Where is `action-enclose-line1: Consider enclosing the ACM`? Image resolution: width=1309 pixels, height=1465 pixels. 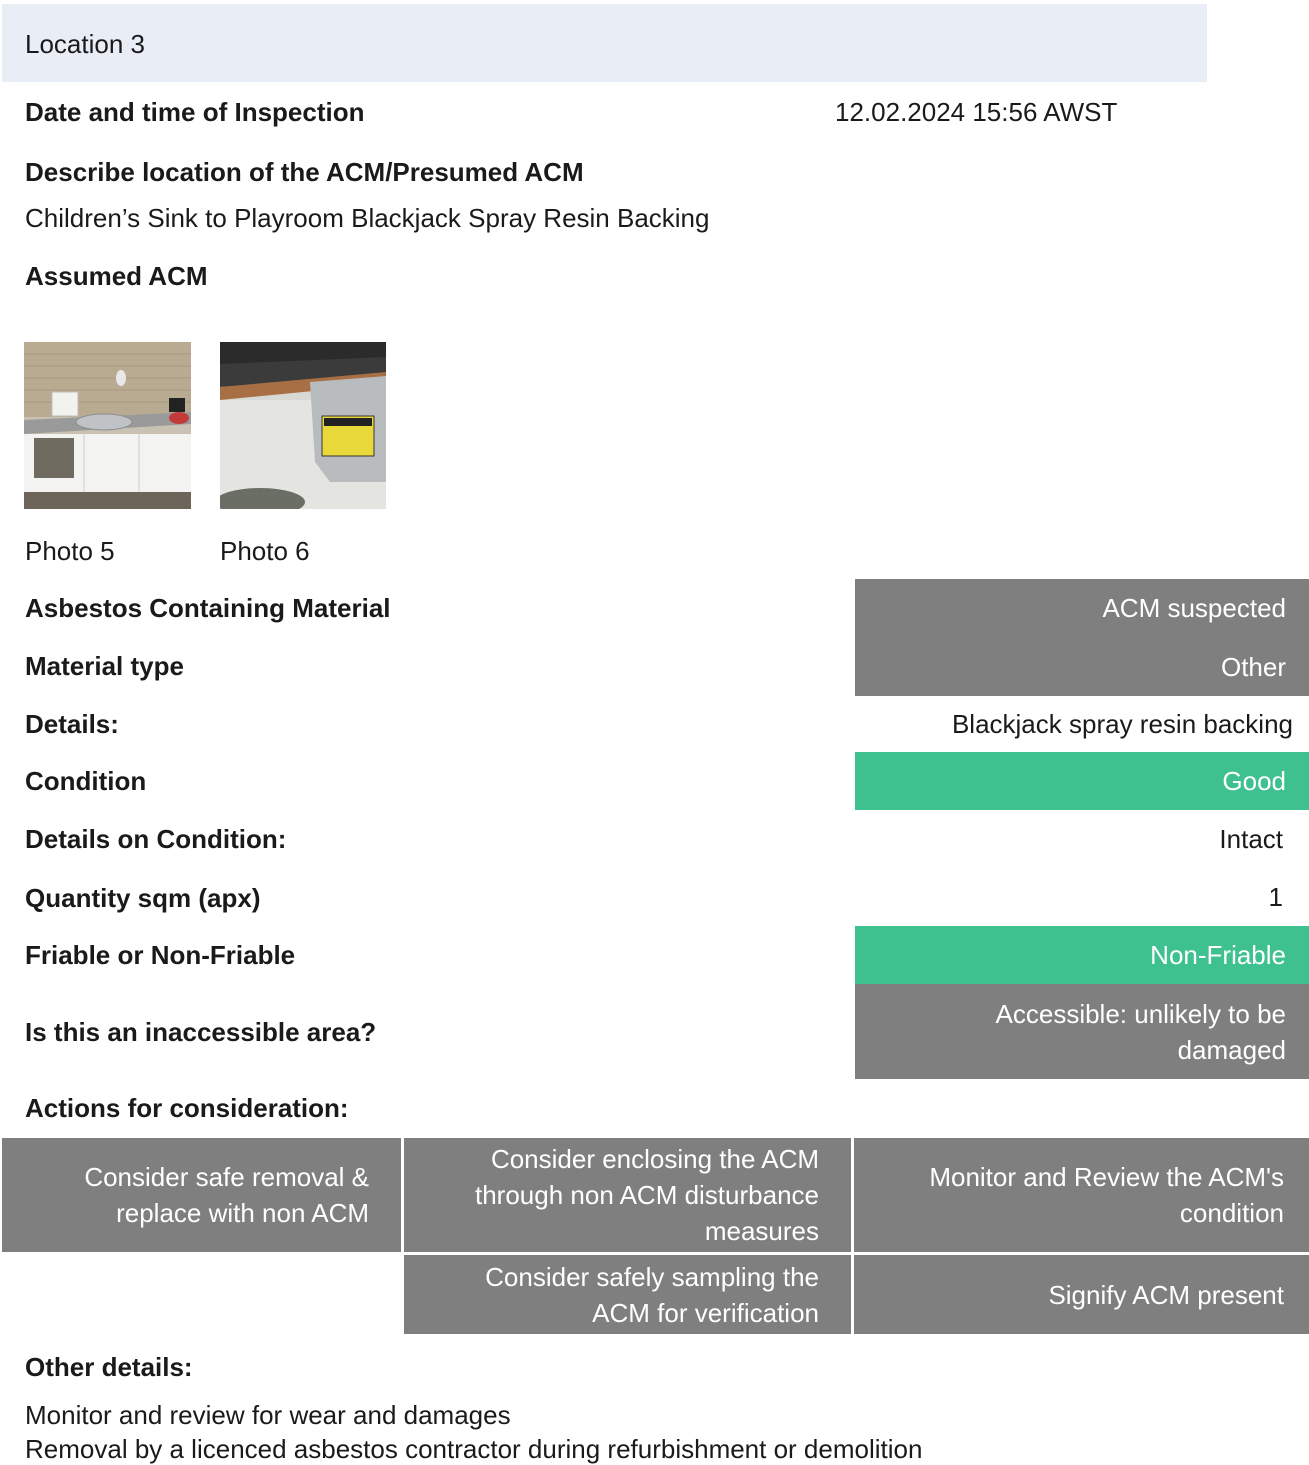 action-enclose-line1: Consider enclosing the ACM is located at coordinates (654, 1159).